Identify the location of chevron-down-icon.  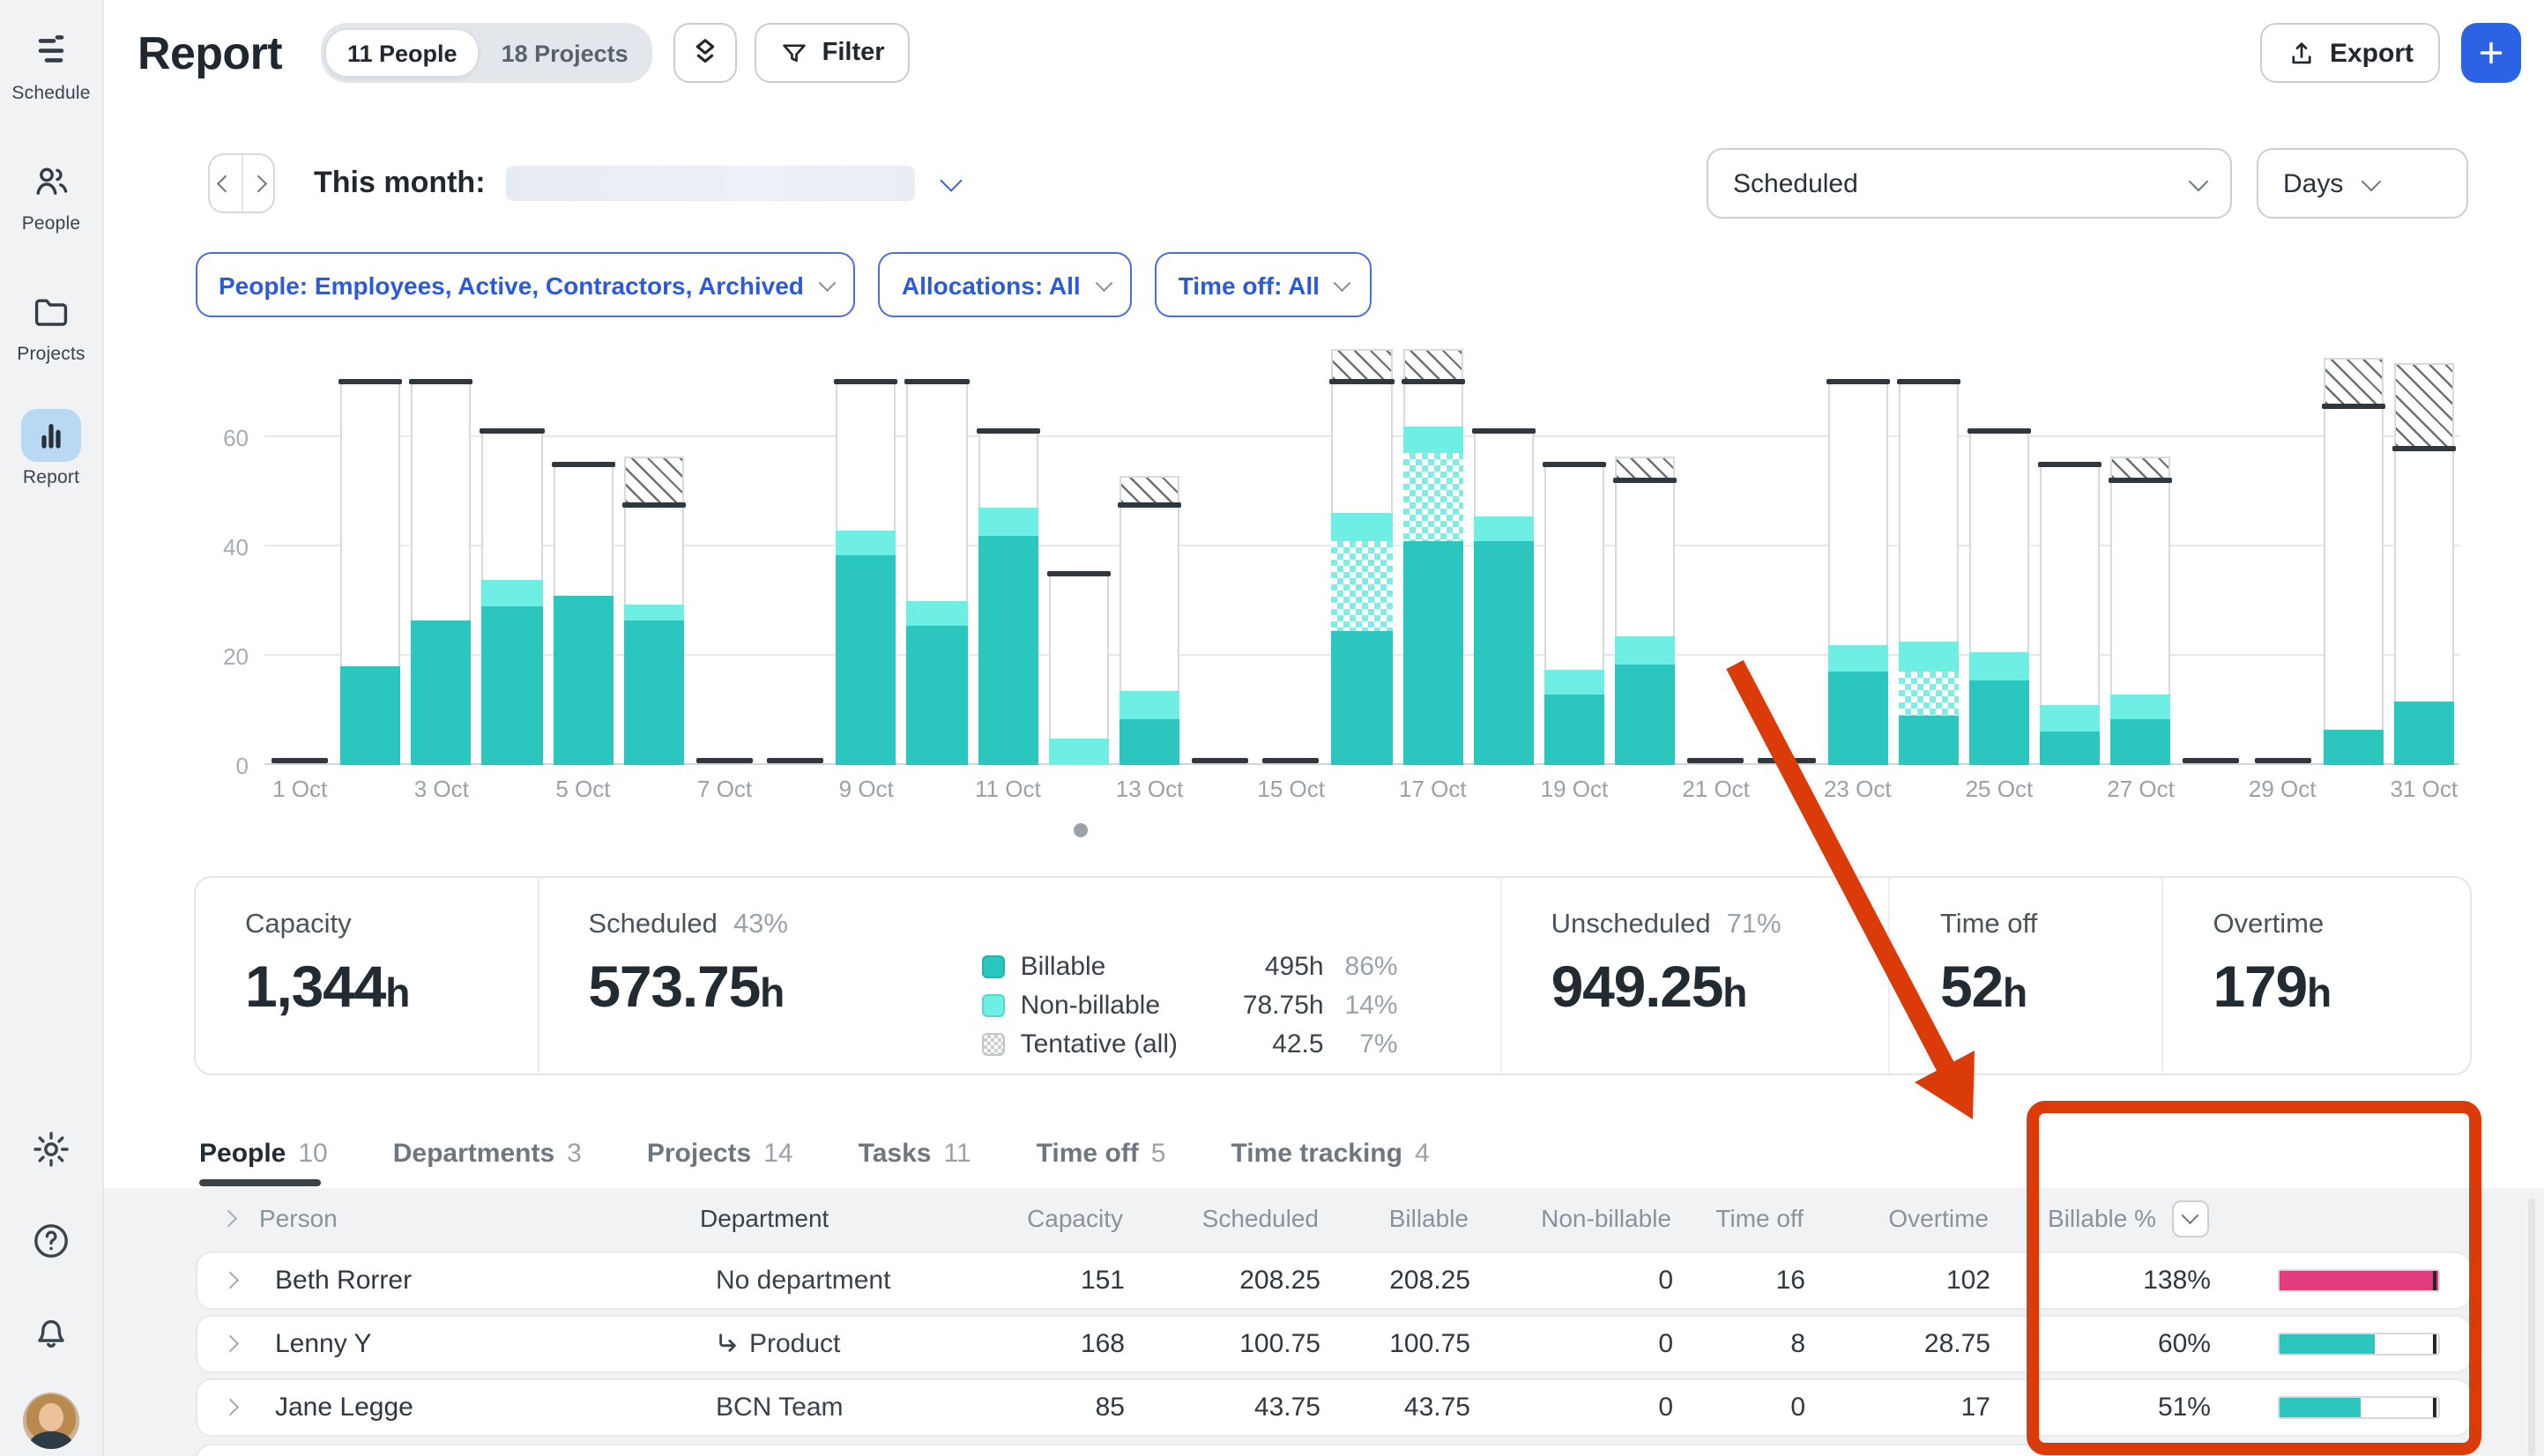
(2191, 1215).